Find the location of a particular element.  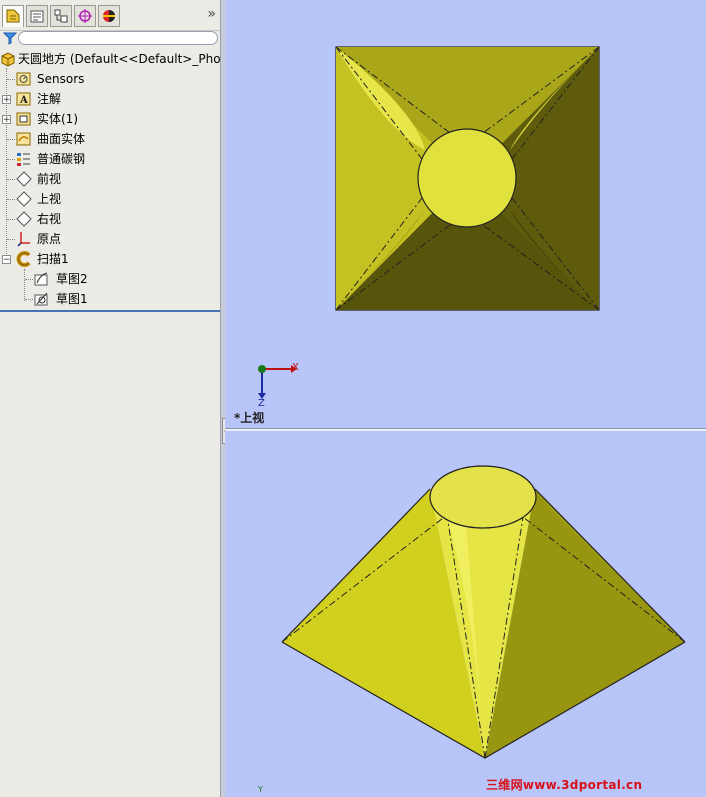

panel-tabs: » is located at coordinates (110, 15).